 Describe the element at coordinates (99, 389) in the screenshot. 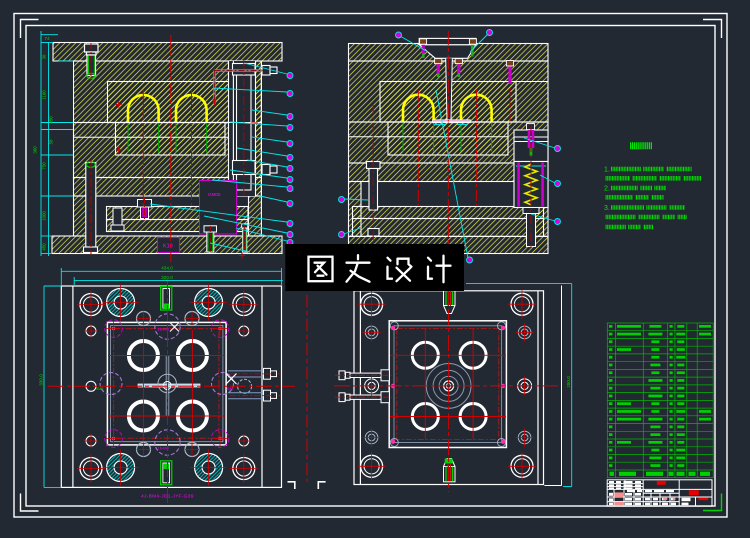

I see `svg-text: 5M5` at that location.